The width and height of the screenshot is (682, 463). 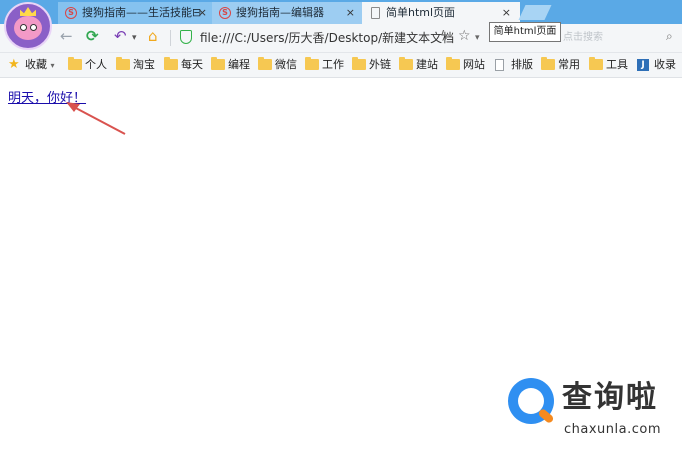 What do you see at coordinates (421, 12) in the screenshot?
I see `tab-label: 简单html页面` at bounding box center [421, 12].